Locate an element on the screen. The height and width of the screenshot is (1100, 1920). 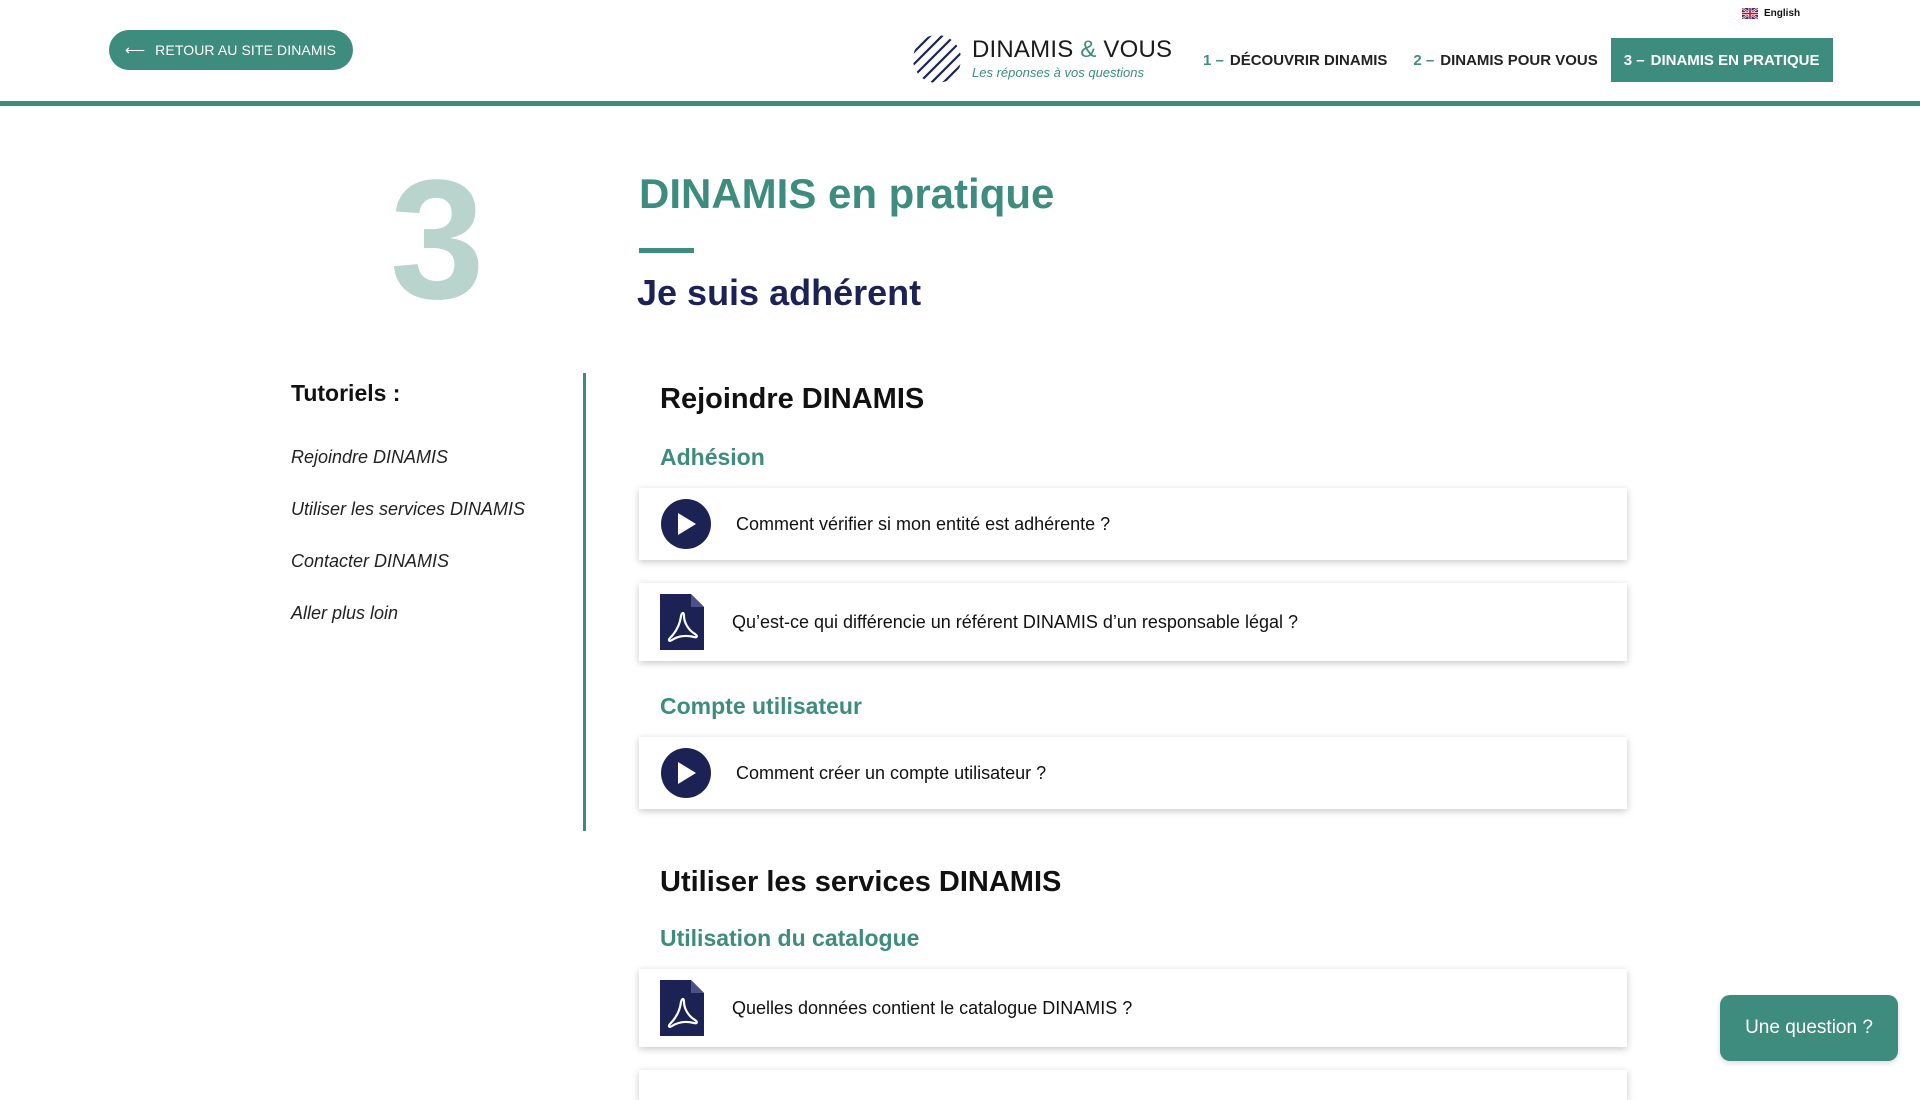
arrow-left-icon: ⟵ is located at coordinates (135, 49).